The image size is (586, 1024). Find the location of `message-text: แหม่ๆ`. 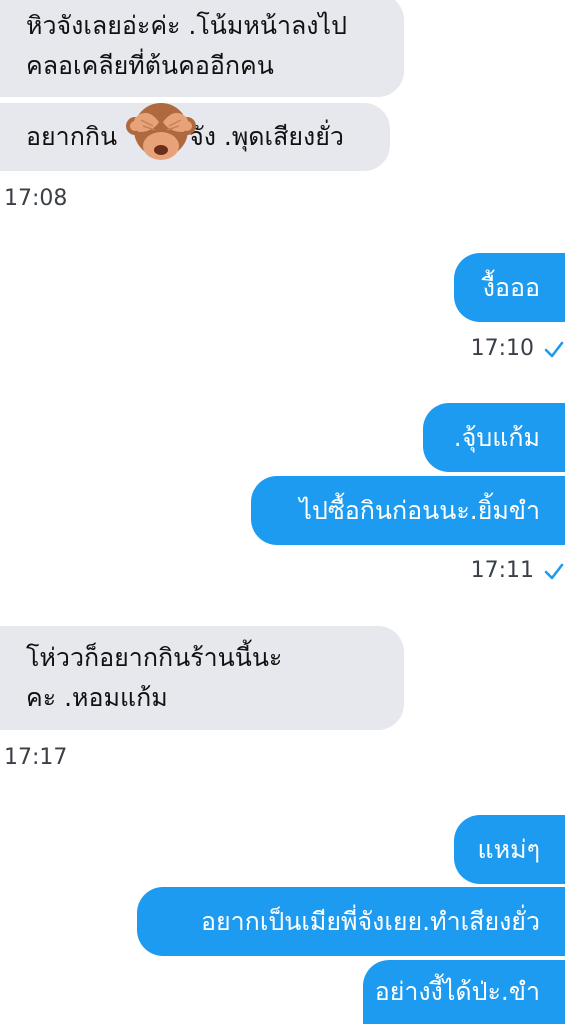

message-text: แหม่ๆ is located at coordinates (509, 849).